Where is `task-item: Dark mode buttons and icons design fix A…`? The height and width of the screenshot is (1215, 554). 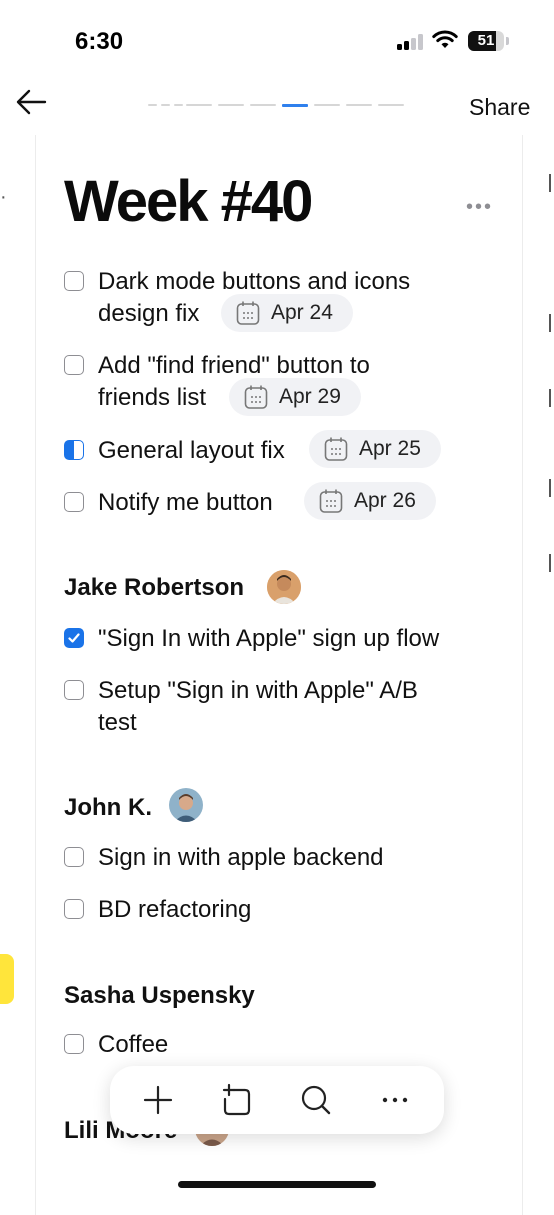
task-item: Dark mode buttons and icons design fix A… is located at coordinates (284, 299).